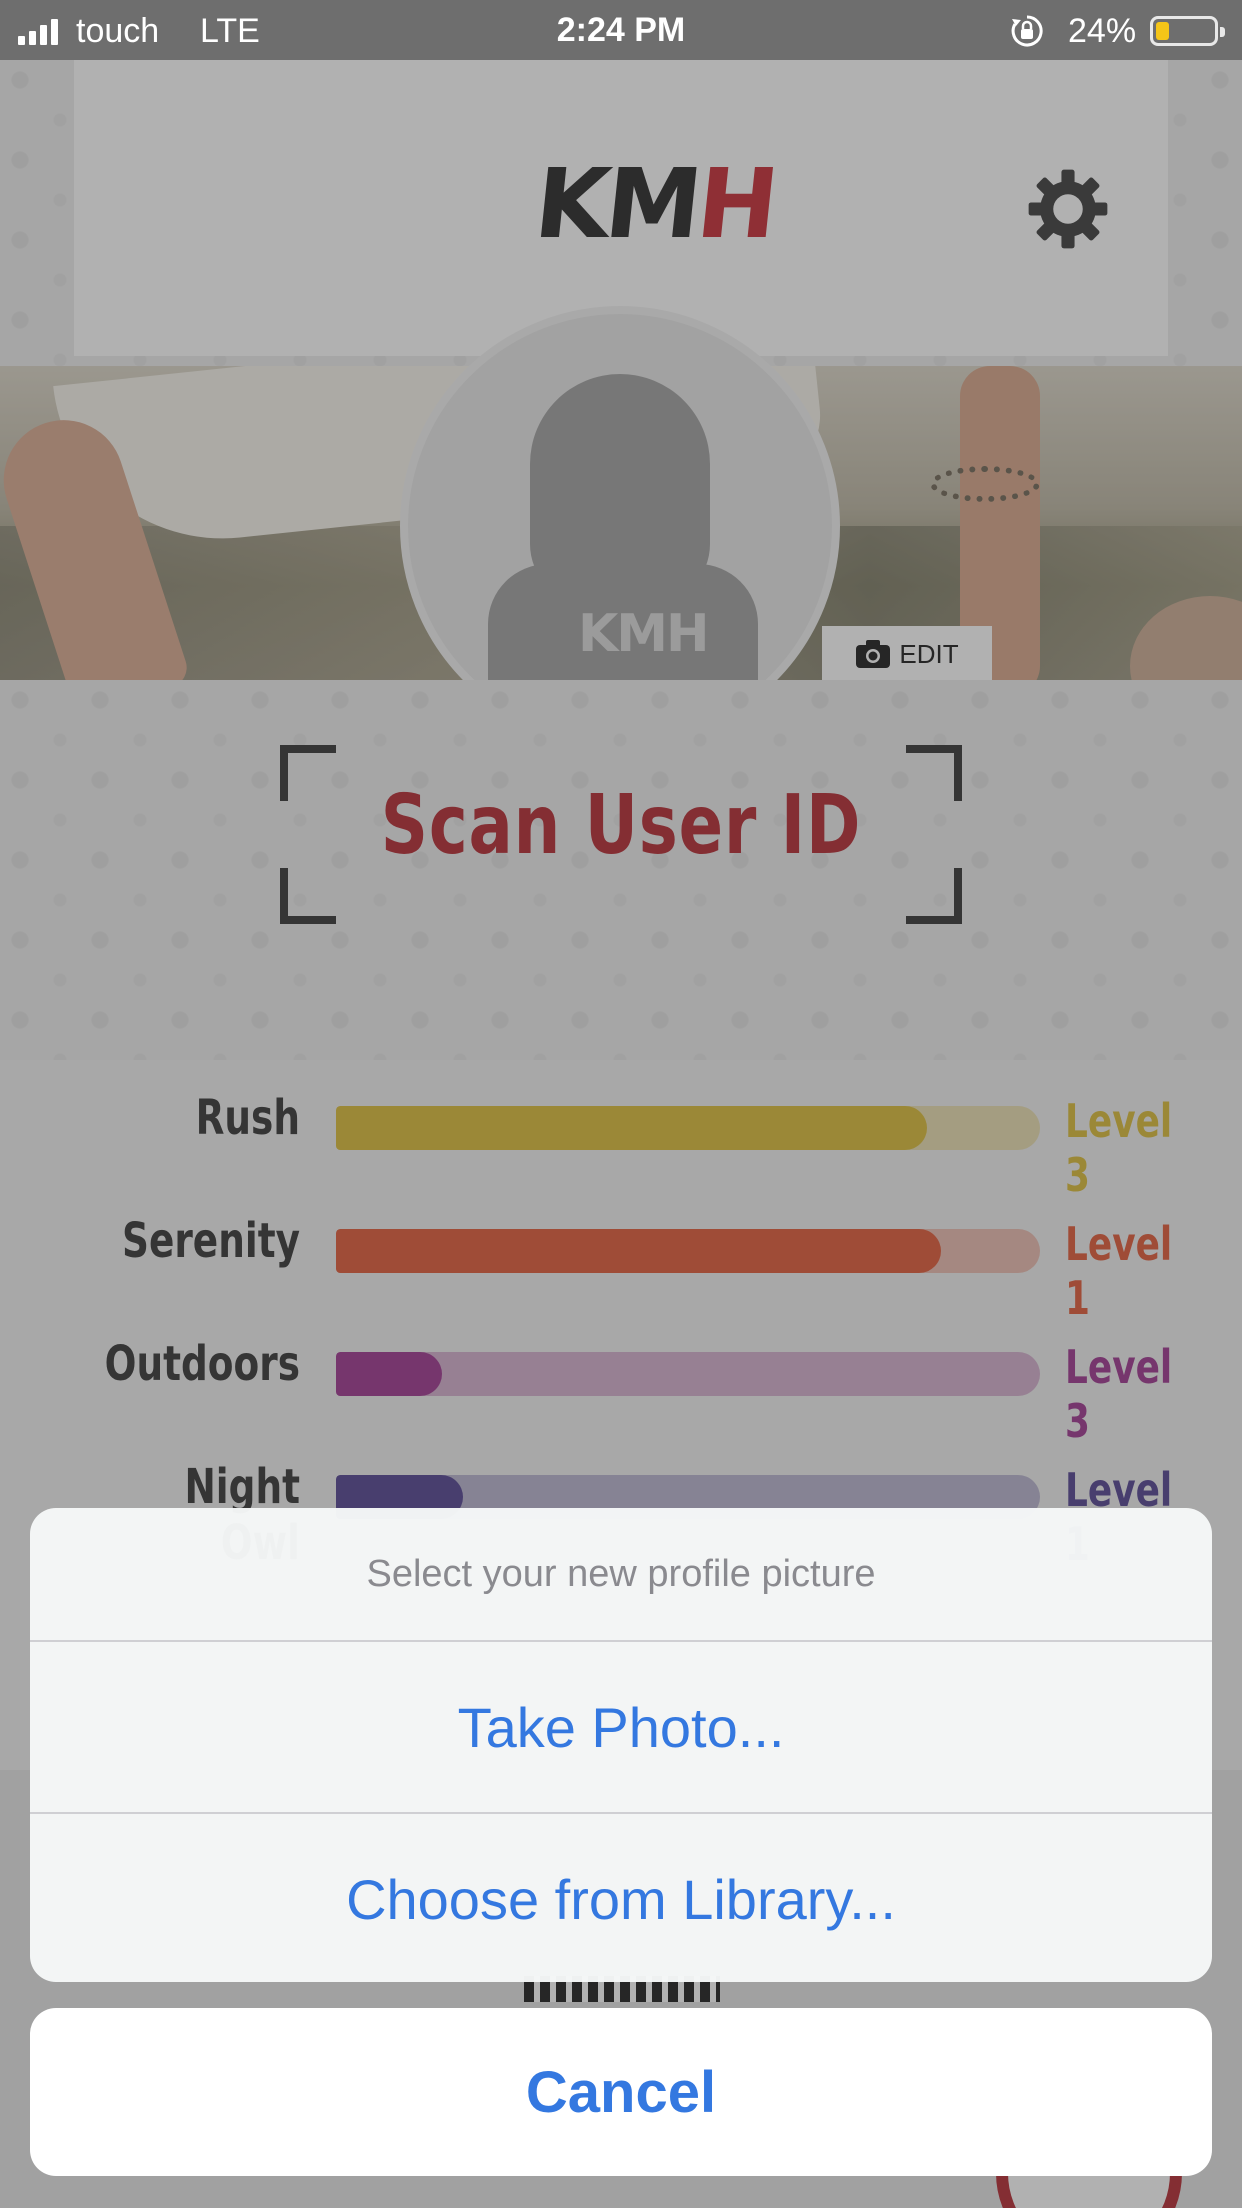  I want to click on cancel-button: Cancel, so click(621, 2092).